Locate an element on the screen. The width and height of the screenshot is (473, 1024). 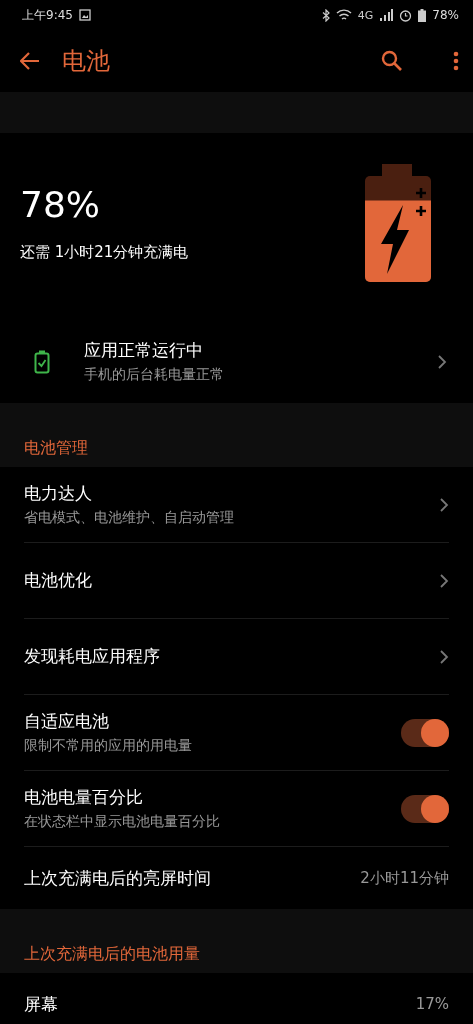
setting-title: 屏幕 is located at coordinates (214, 1004).